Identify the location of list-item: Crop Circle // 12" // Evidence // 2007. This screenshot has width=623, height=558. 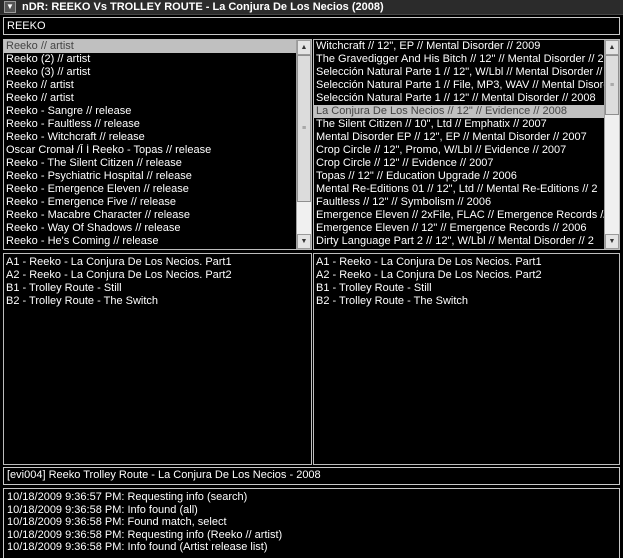
(459, 163).